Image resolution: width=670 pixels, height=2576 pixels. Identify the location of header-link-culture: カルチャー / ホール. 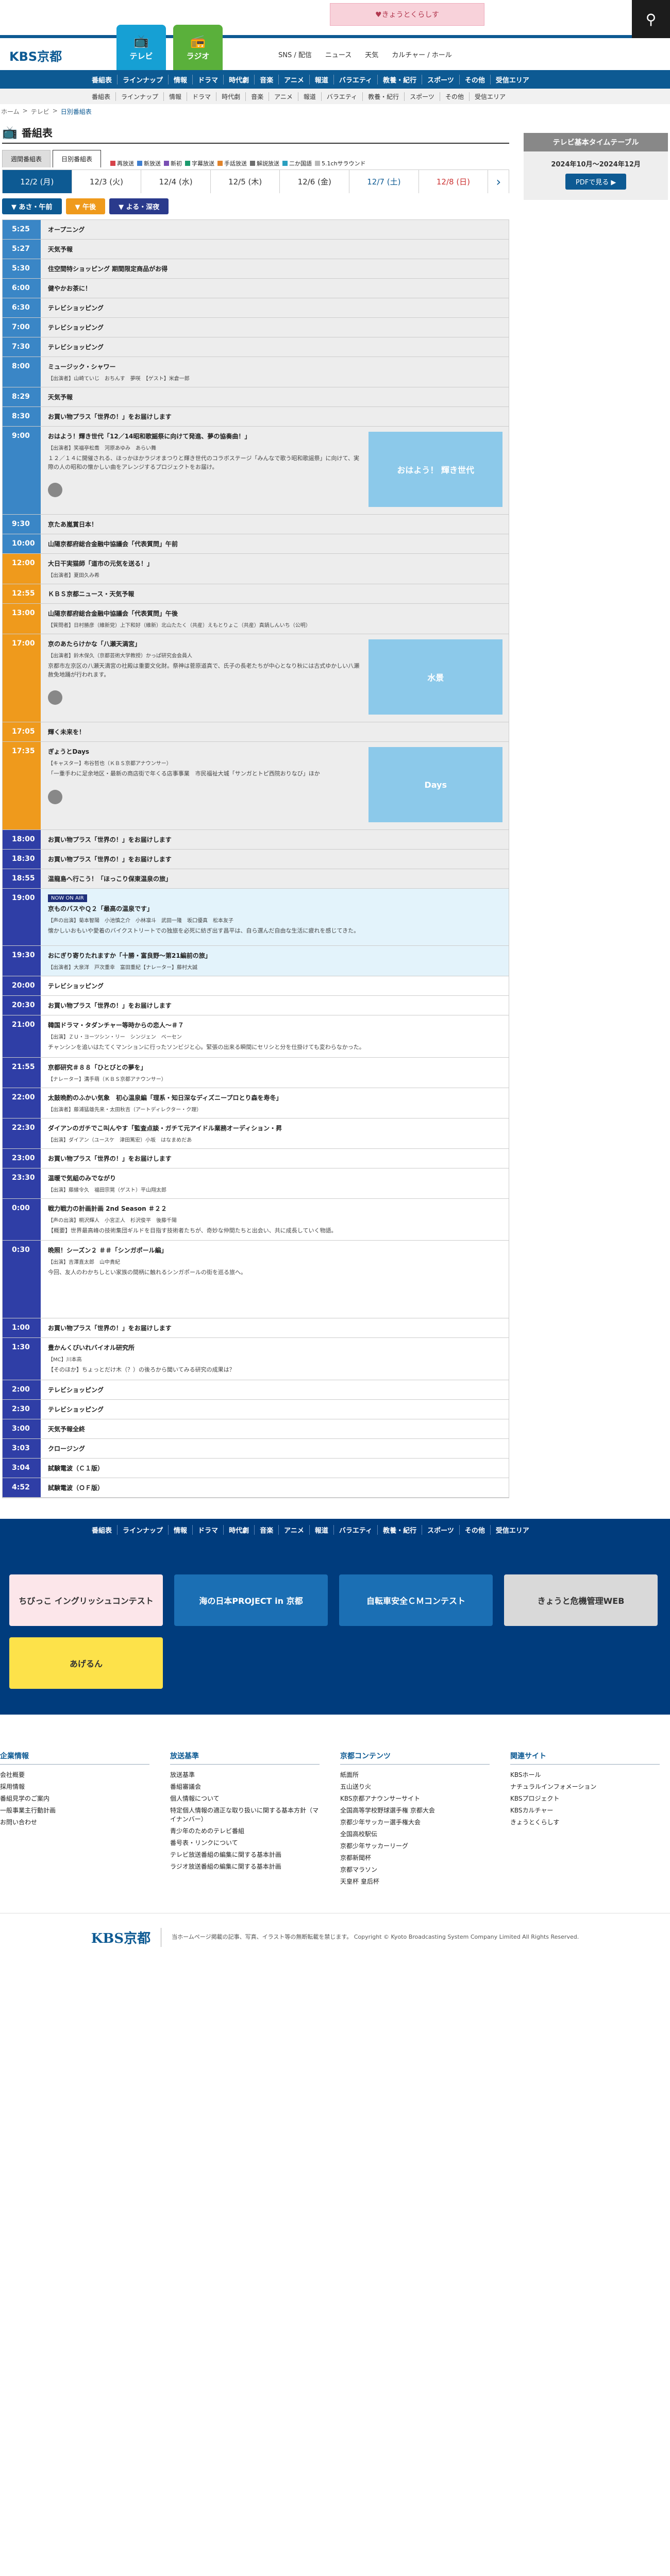
(422, 54).